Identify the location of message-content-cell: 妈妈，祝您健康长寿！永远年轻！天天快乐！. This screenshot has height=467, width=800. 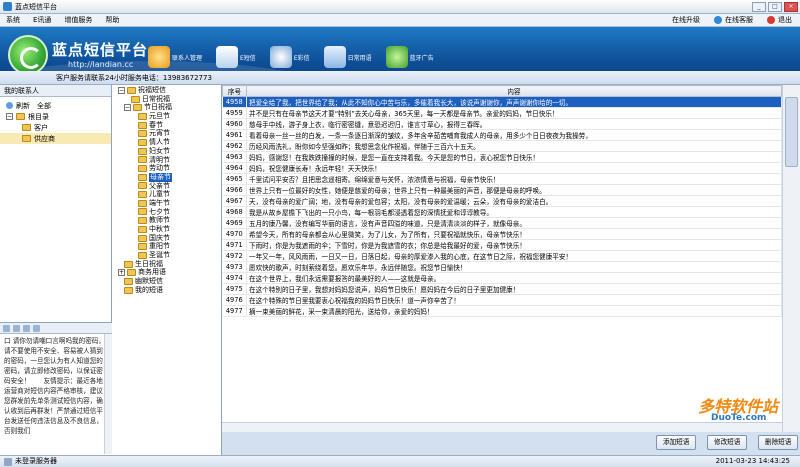
(514, 168).